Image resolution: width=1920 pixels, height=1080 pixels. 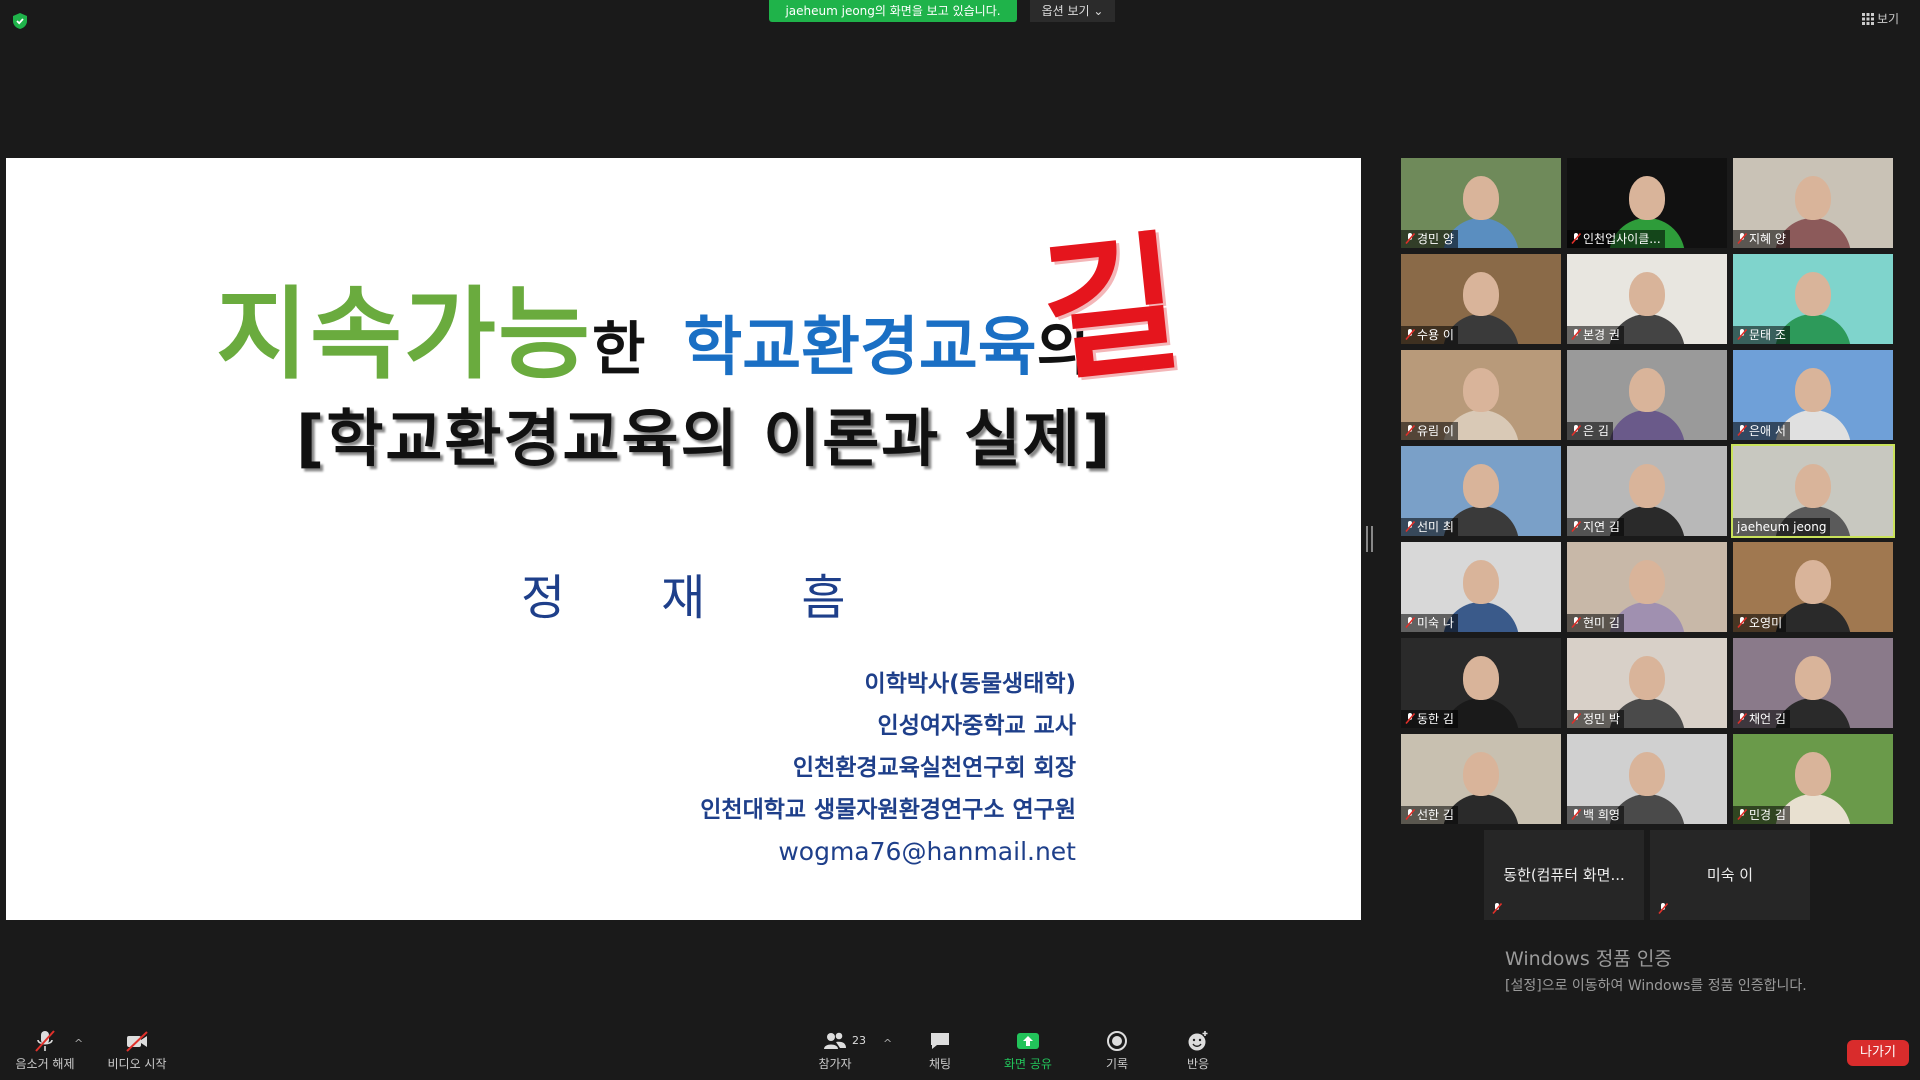 What do you see at coordinates (619, 349) in the screenshot?
I see `title-particle-han: 한` at bounding box center [619, 349].